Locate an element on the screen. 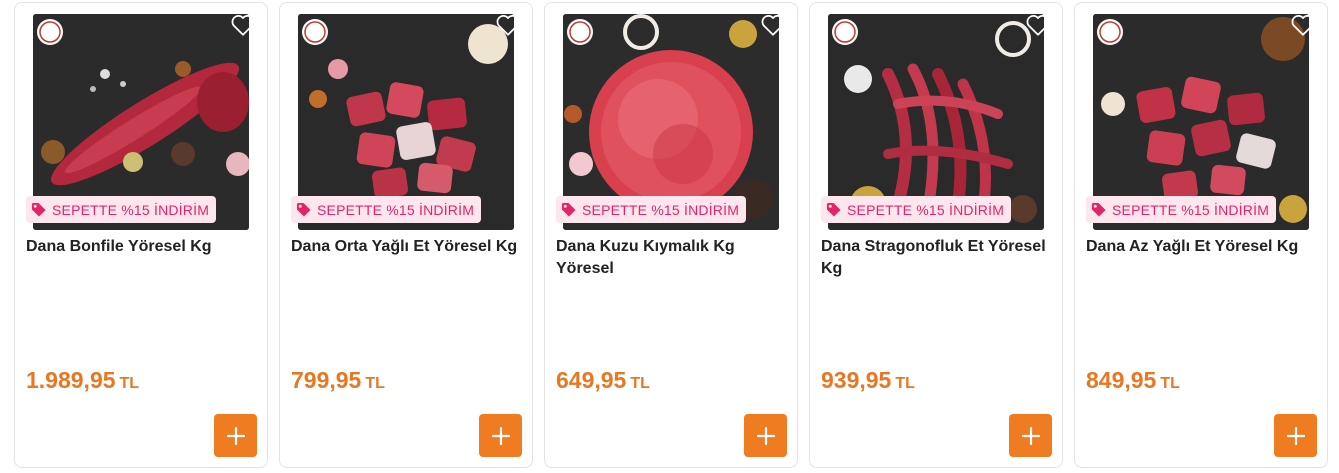 Image resolution: width=1339 pixels, height=473 pixels. product-title: Dana Orta Yağlı Et Yöresel Kg is located at coordinates (407, 247).